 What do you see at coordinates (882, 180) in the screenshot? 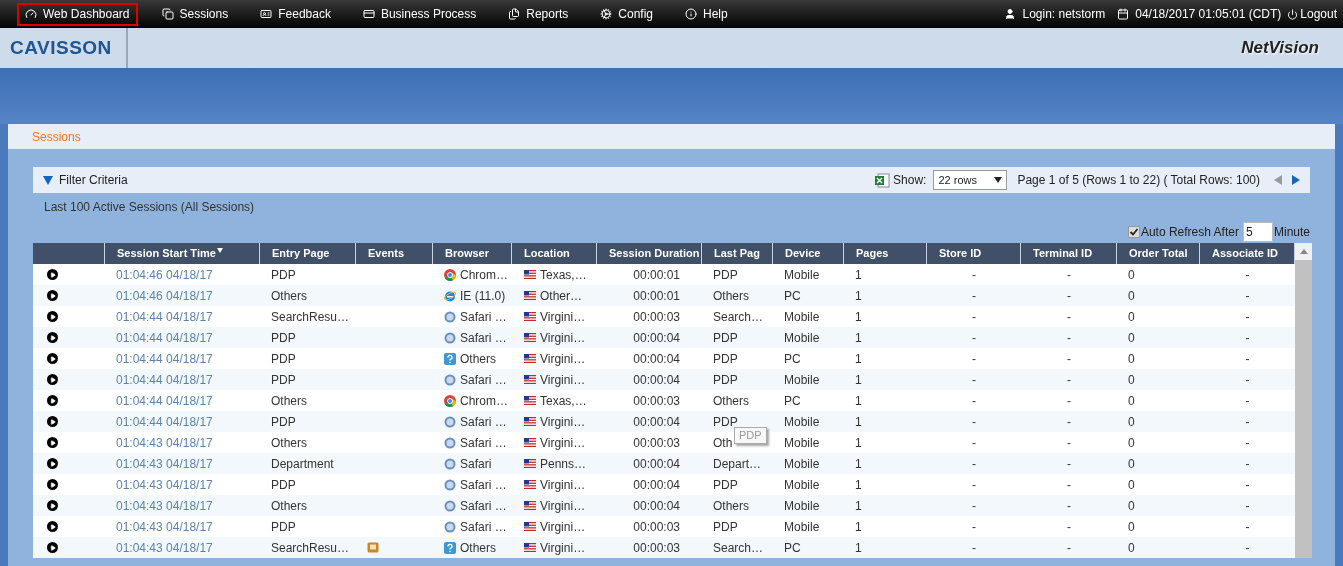
I see `spreadsheet-icon` at bounding box center [882, 180].